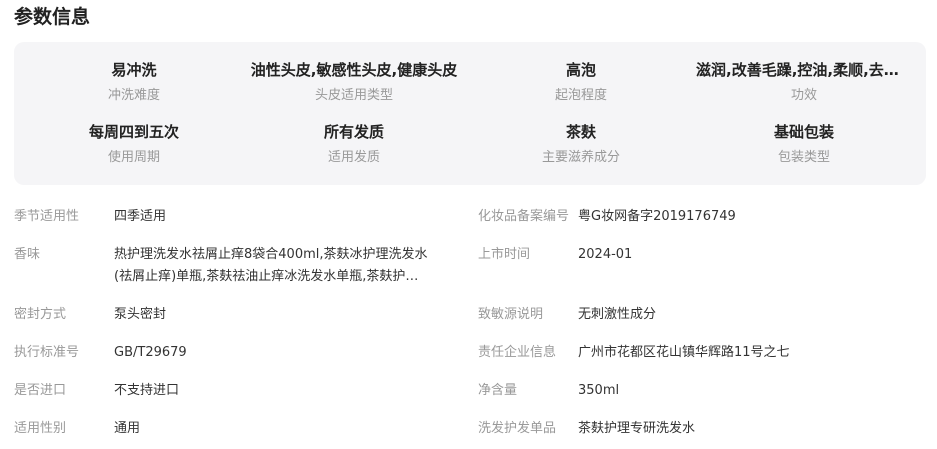 This screenshot has width=937, height=449. Describe the element at coordinates (40, 314) in the screenshot. I see `param-label: 密封方式` at that location.